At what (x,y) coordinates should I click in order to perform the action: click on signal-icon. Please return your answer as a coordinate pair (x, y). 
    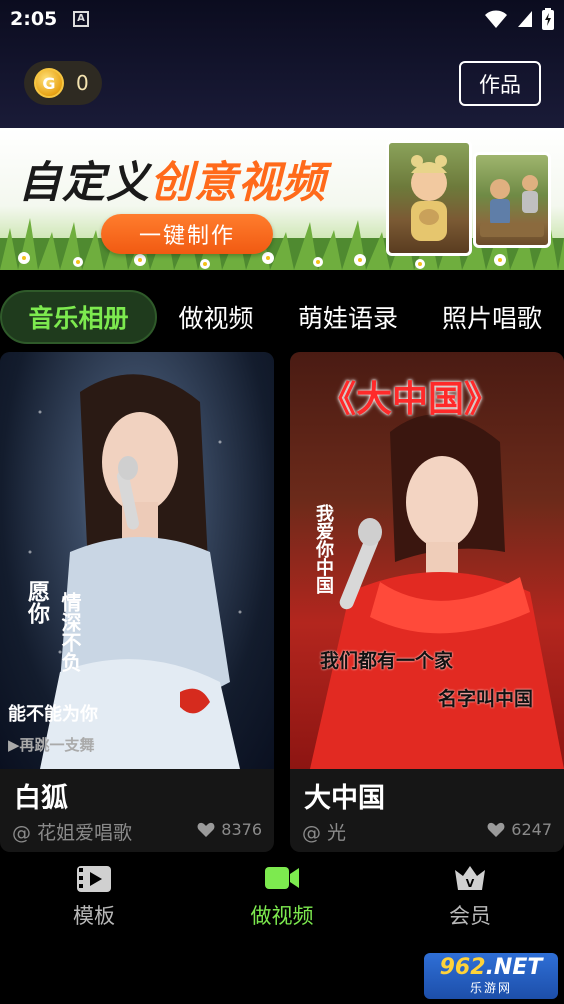
    Looking at the image, I should click on (525, 19).